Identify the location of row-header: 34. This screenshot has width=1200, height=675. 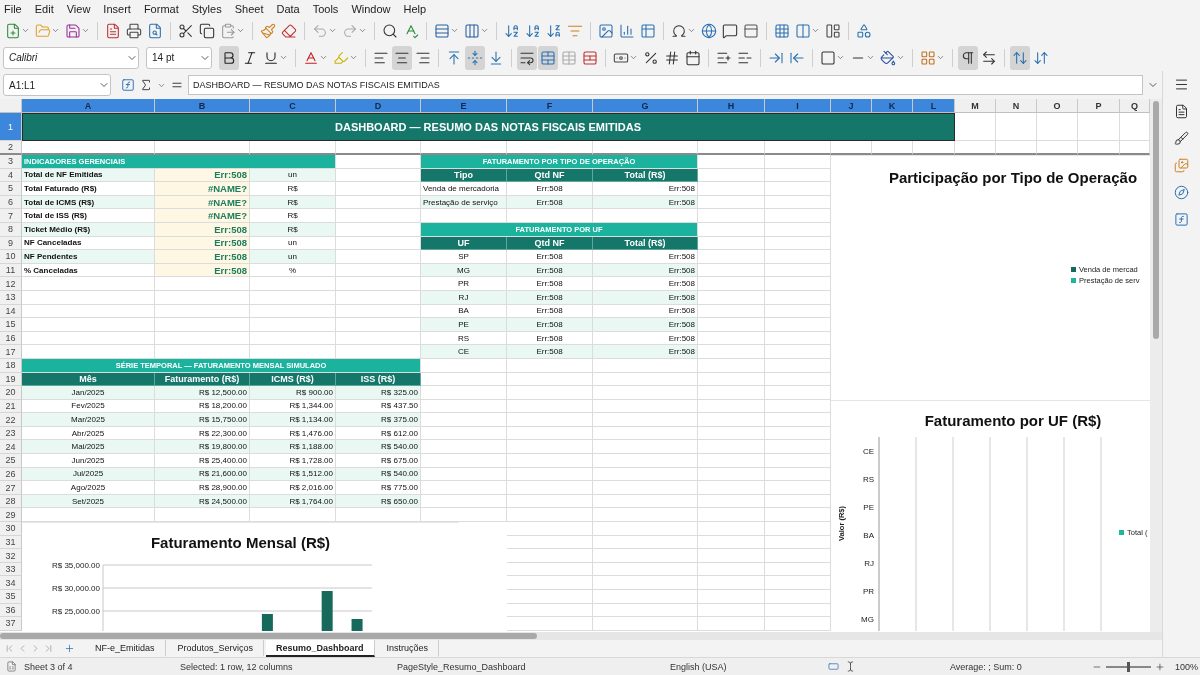
(11, 583).